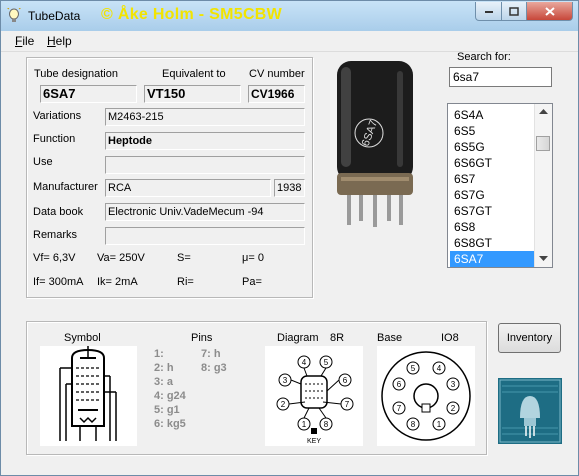  What do you see at coordinates (54, 258) in the screenshot?
I see `param-vf: Vf= 6,3V` at bounding box center [54, 258].